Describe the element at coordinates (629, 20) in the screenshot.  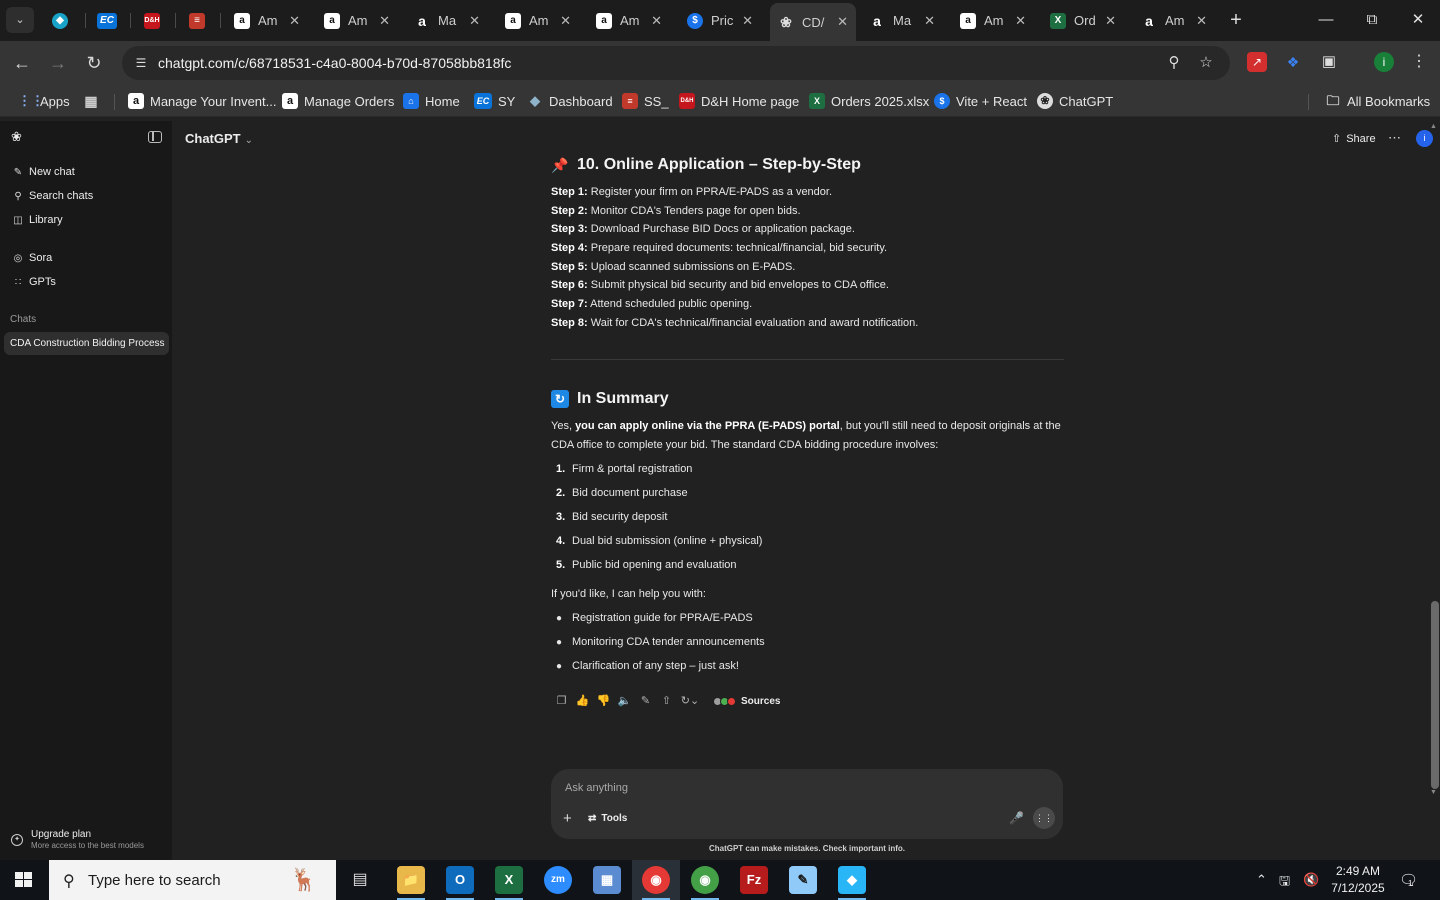
I see `tab-8: a Am ✕` at that location.